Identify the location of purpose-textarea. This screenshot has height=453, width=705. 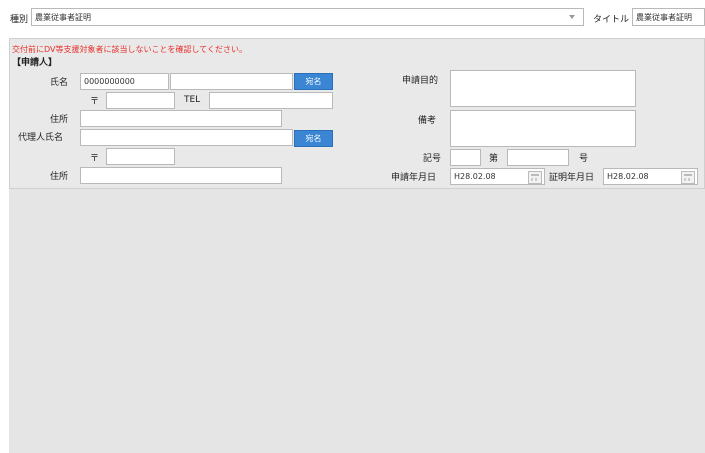
(543, 88).